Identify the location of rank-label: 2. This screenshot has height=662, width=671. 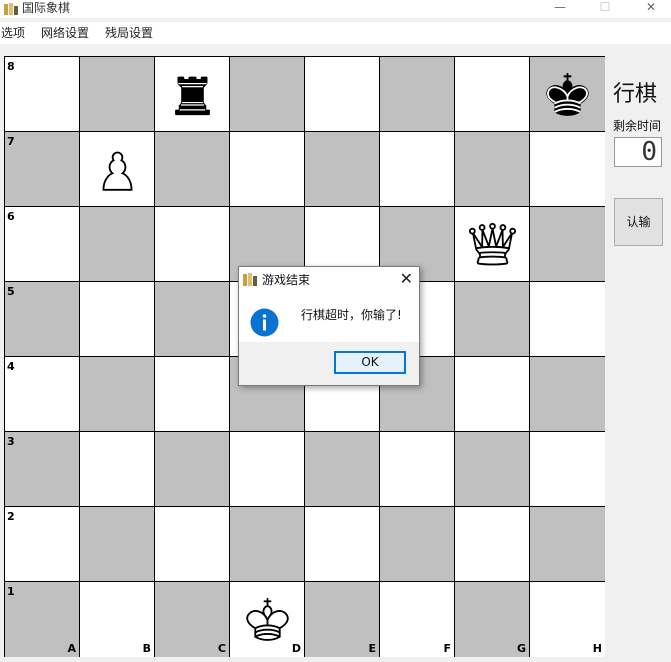
(11, 516).